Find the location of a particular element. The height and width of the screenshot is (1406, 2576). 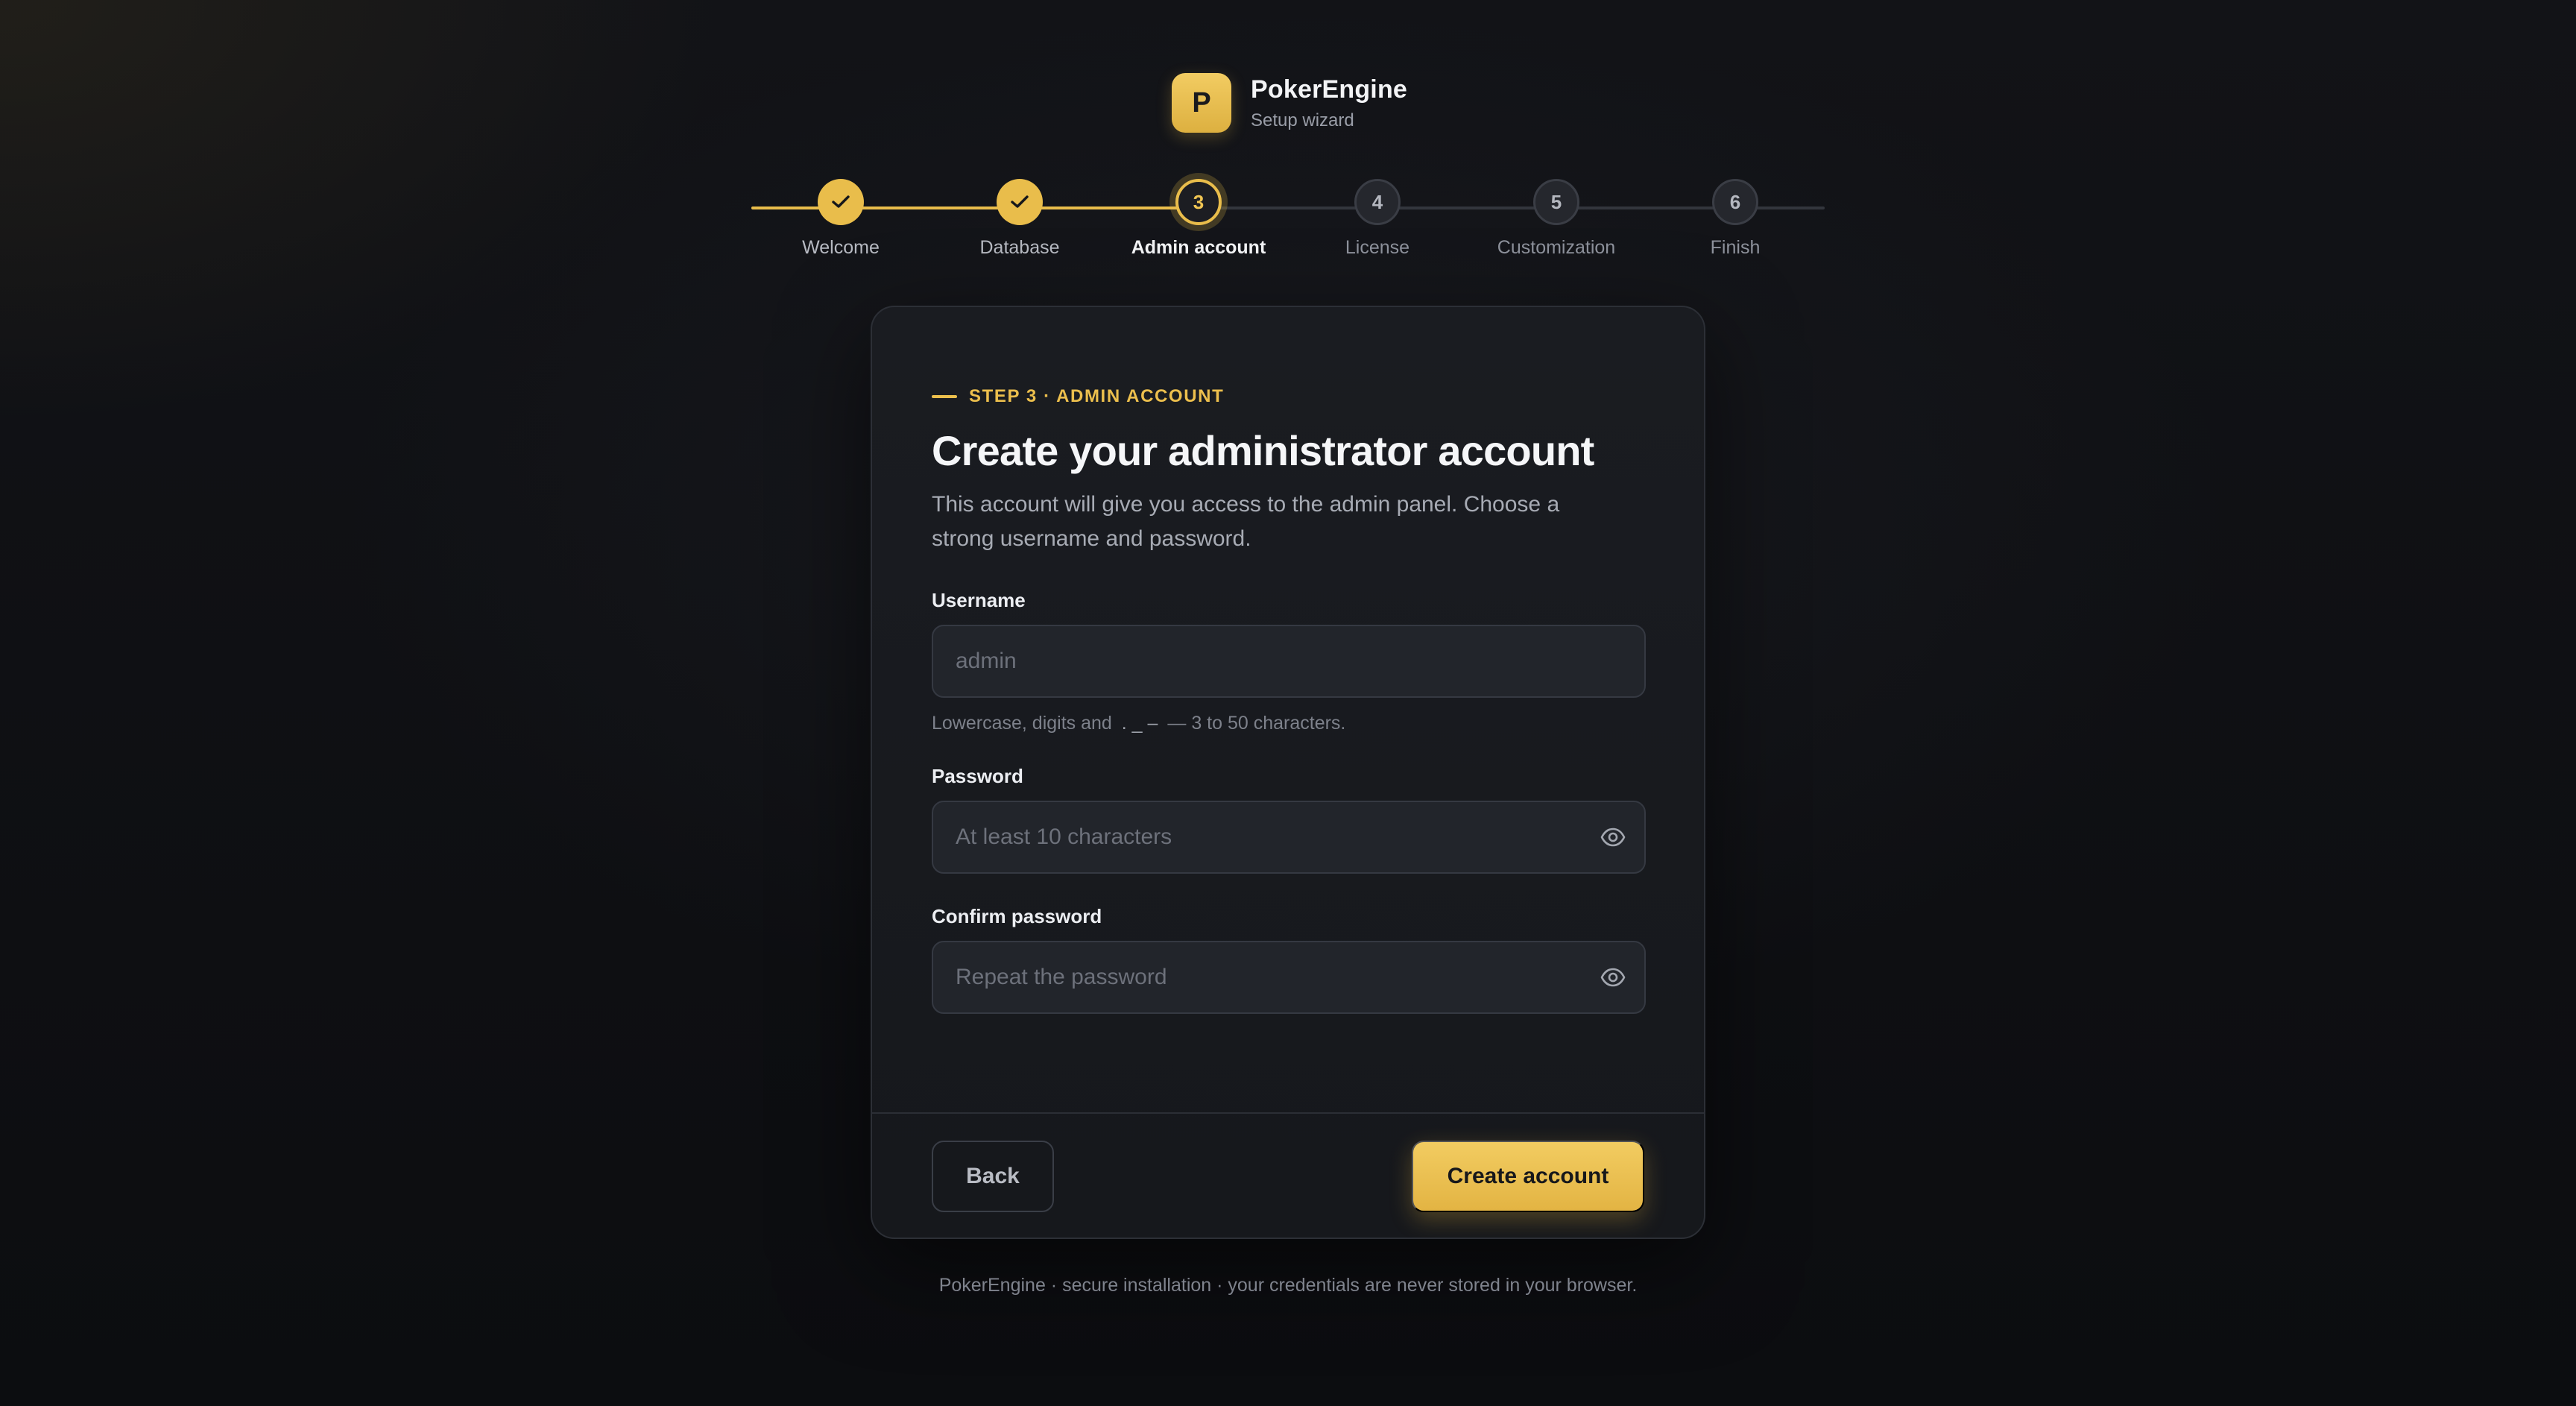

step-label: Admin account is located at coordinates (1198, 247).